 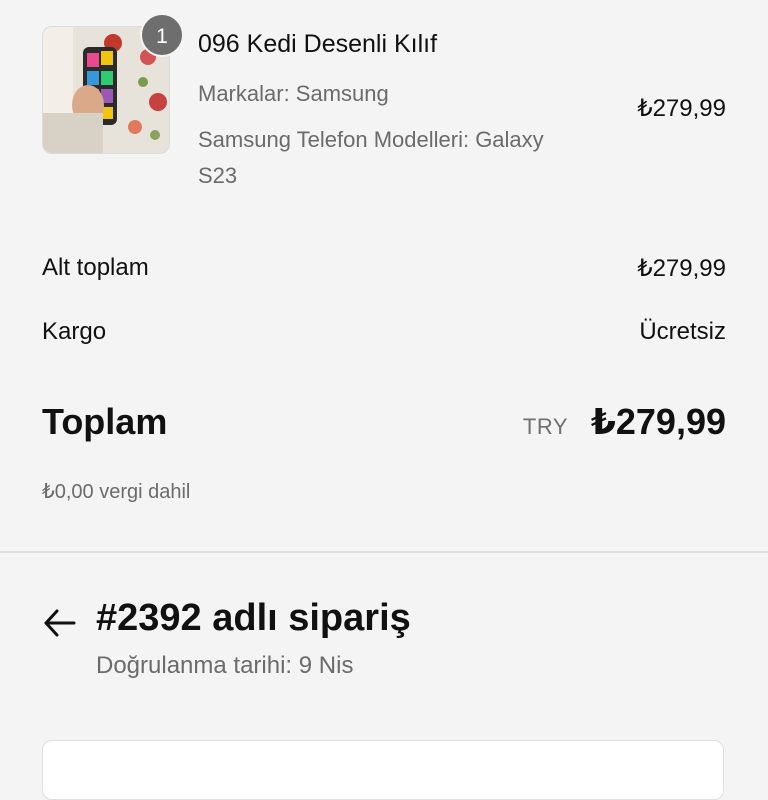 What do you see at coordinates (105, 421) in the screenshot?
I see `total-label: Toplam` at bounding box center [105, 421].